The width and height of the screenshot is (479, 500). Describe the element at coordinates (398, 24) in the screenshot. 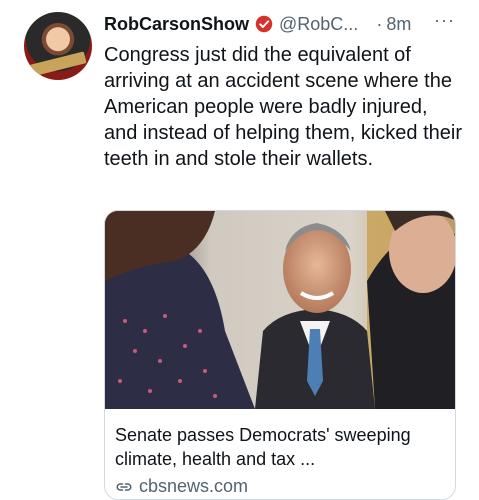

I see `timestamp: 8m` at that location.